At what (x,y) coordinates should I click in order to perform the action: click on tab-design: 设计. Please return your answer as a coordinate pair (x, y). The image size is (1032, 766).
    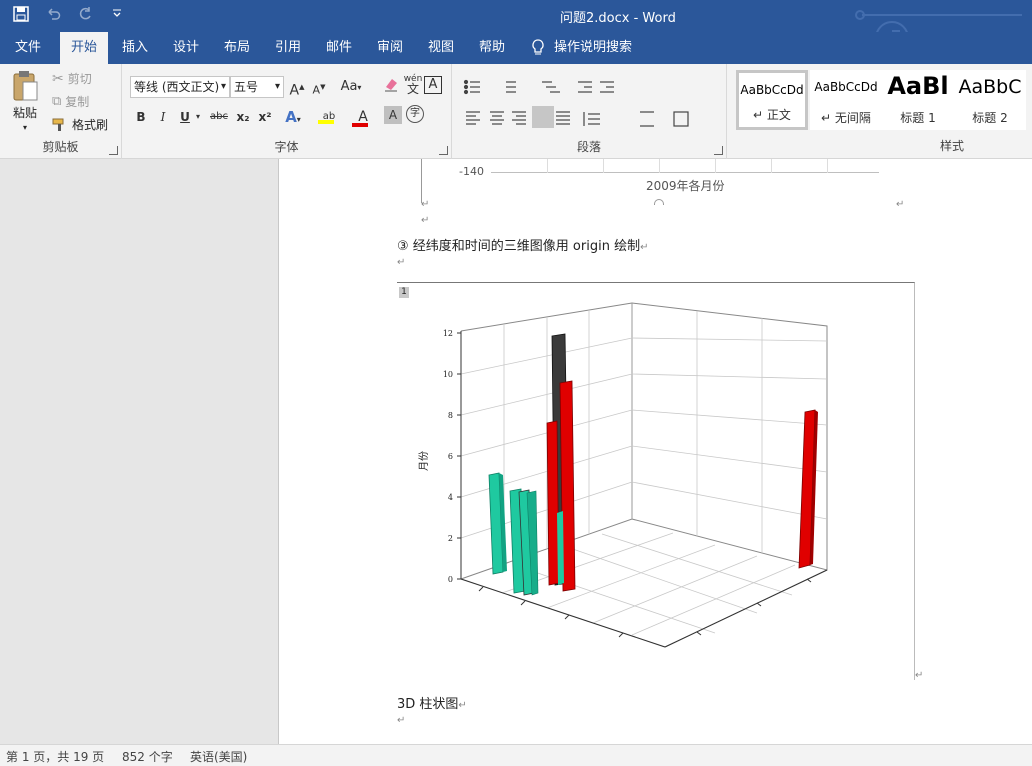
    Looking at the image, I should click on (186, 48).